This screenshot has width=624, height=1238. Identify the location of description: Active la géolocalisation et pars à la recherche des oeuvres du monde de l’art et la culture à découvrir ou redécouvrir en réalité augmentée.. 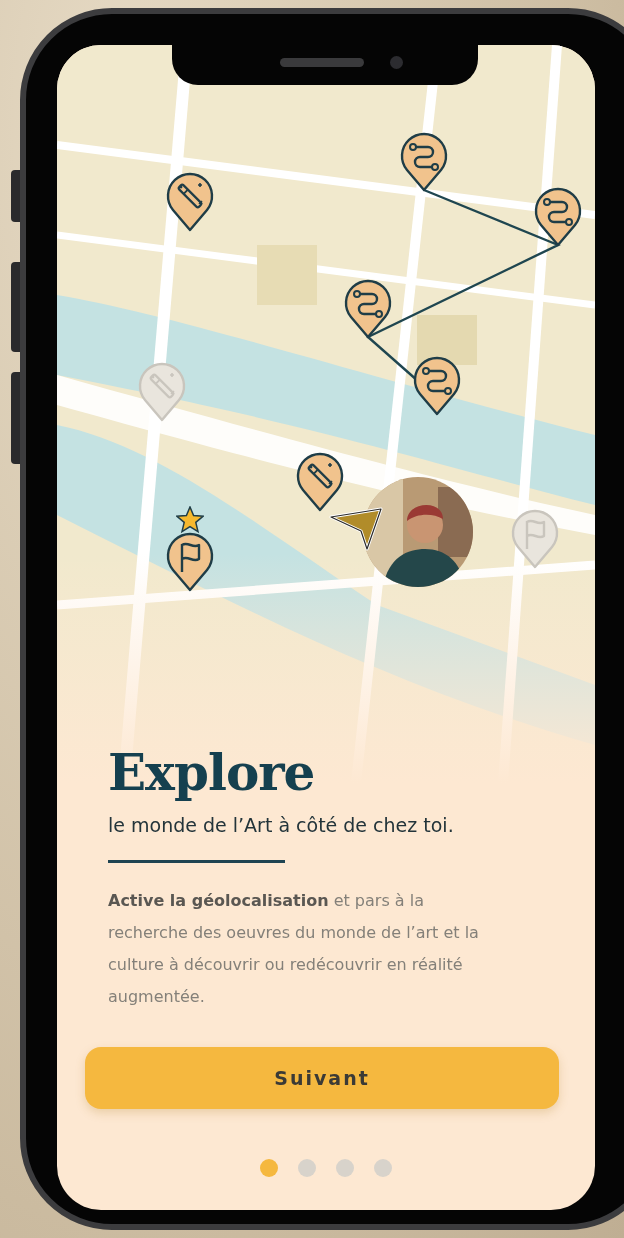
(294, 949).